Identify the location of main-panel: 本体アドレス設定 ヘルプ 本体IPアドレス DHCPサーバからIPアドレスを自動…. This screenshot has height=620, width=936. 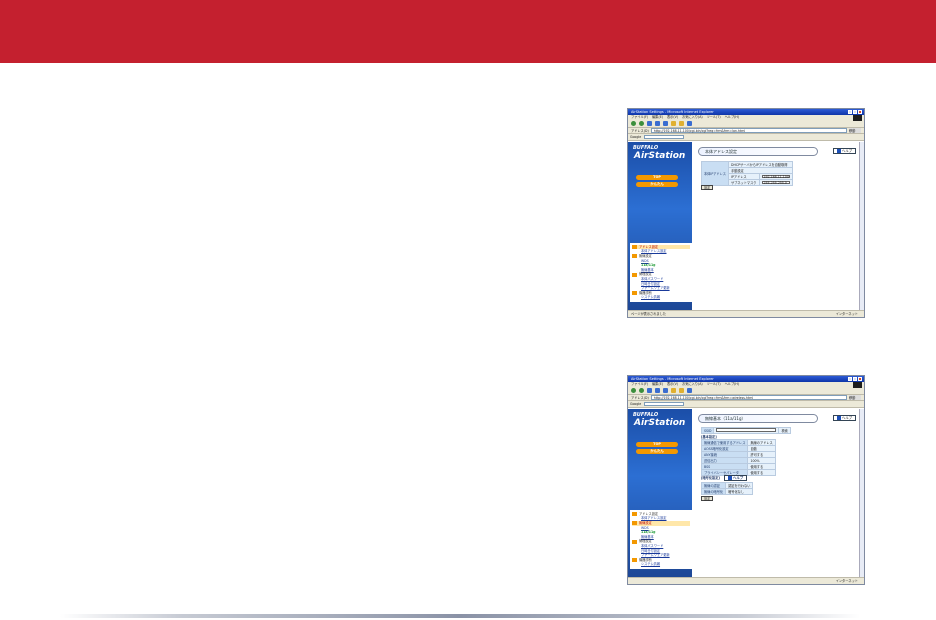
(778, 226).